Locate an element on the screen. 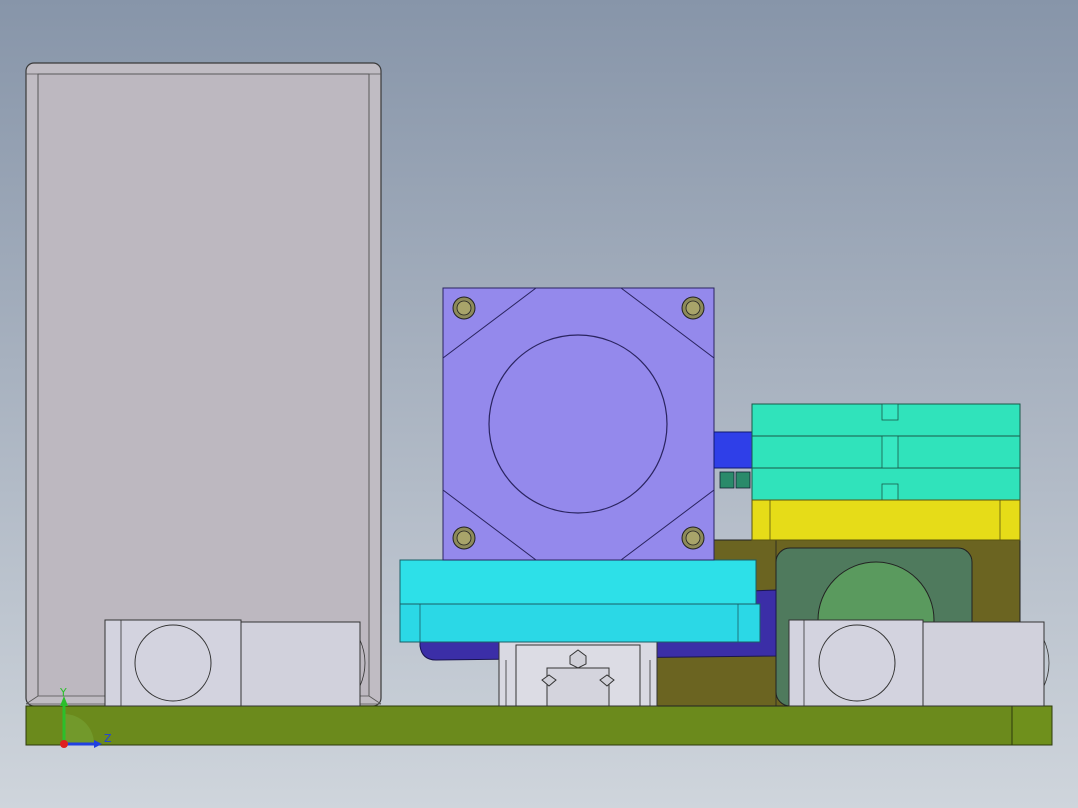 This screenshot has width=1078, height=808. linear-guide is located at coordinates (578, 673).